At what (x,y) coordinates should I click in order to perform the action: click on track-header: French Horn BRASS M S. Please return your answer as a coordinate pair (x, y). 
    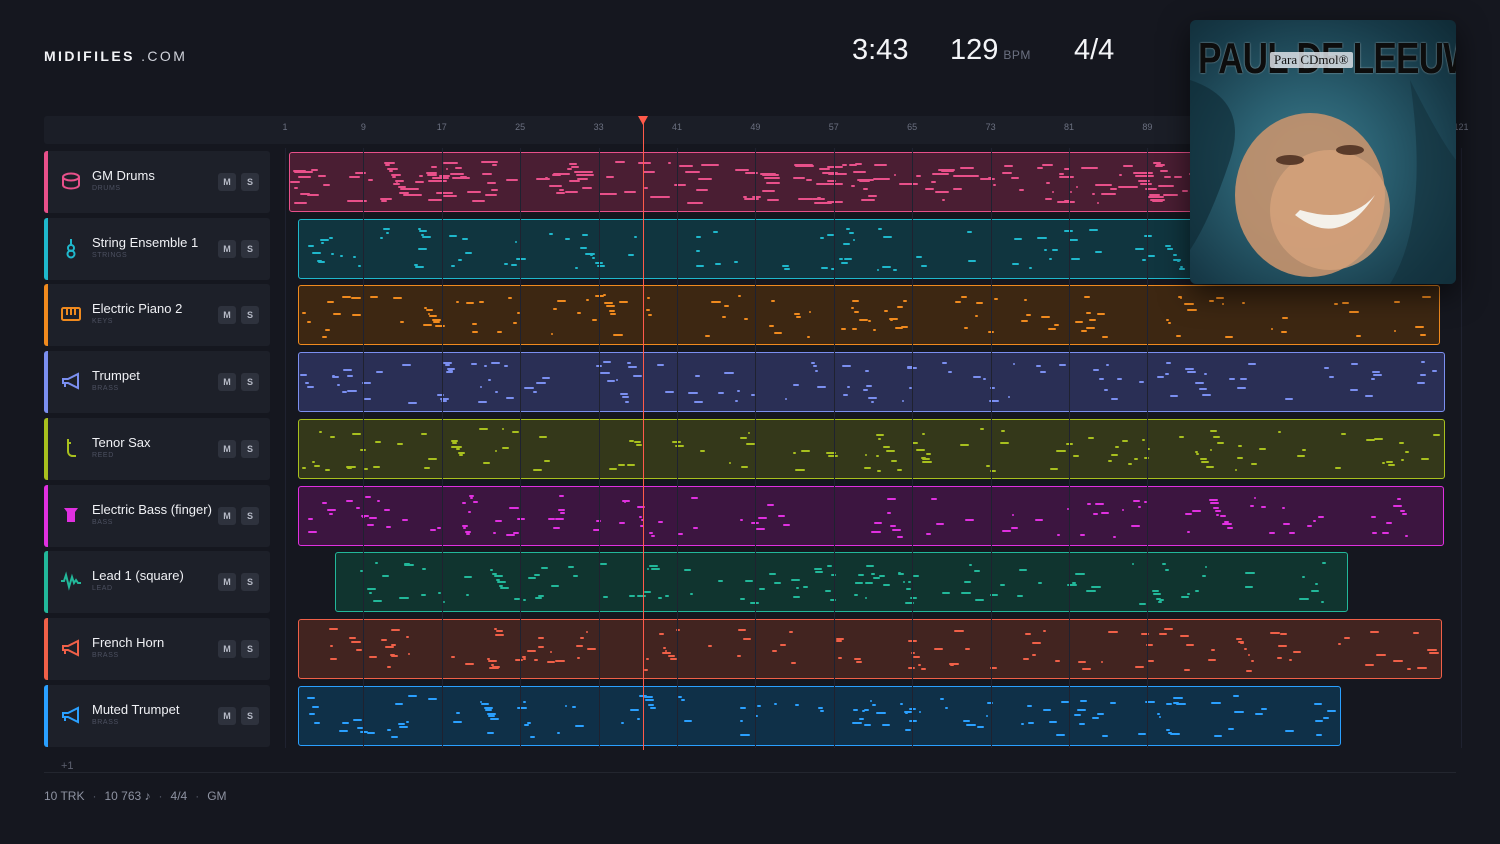
    Looking at the image, I should click on (157, 648).